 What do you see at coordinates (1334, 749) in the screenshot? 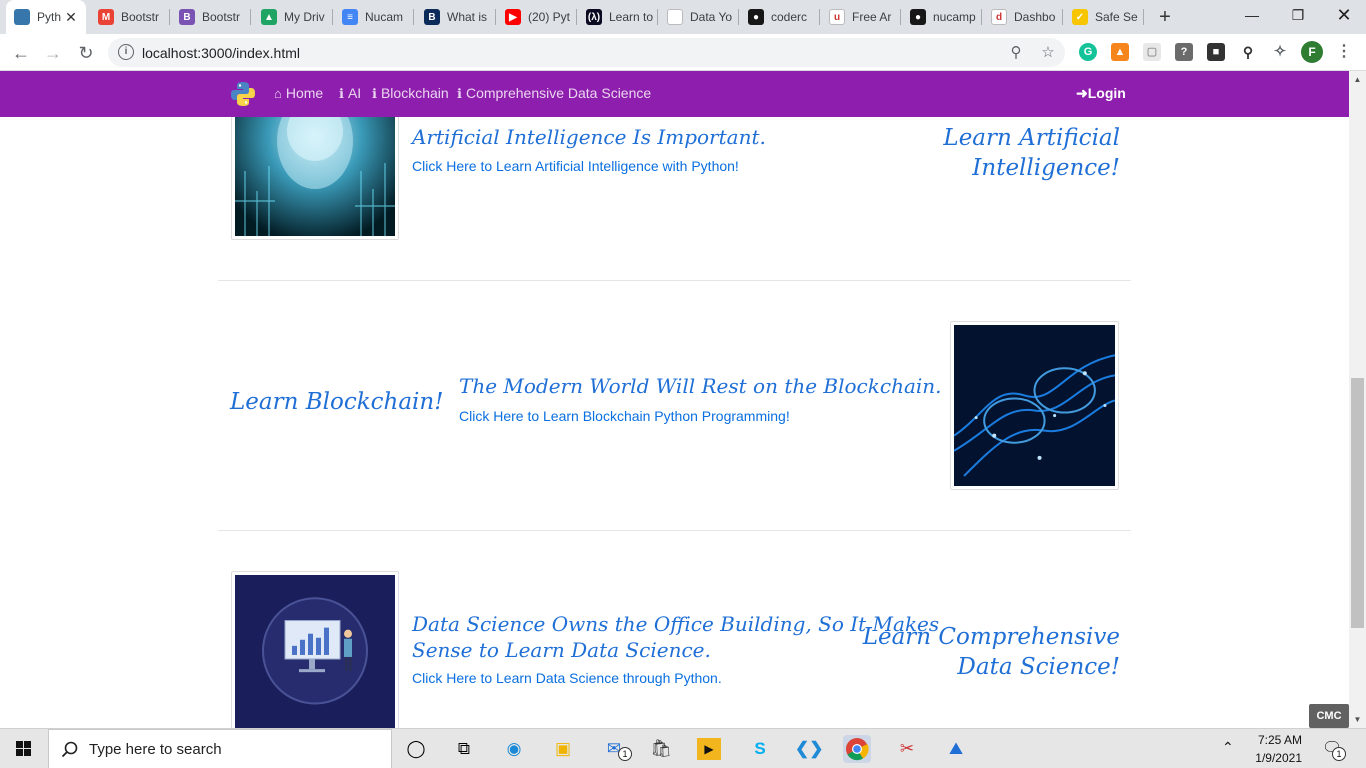
I see `notification-center-icon: 🗨 1` at bounding box center [1334, 749].